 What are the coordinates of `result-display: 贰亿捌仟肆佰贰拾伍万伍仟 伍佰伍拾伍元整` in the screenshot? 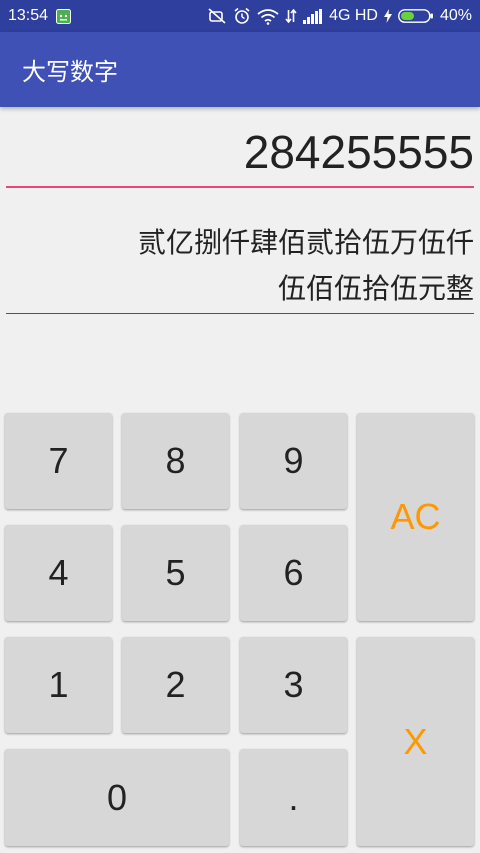 It's located at (240, 262).